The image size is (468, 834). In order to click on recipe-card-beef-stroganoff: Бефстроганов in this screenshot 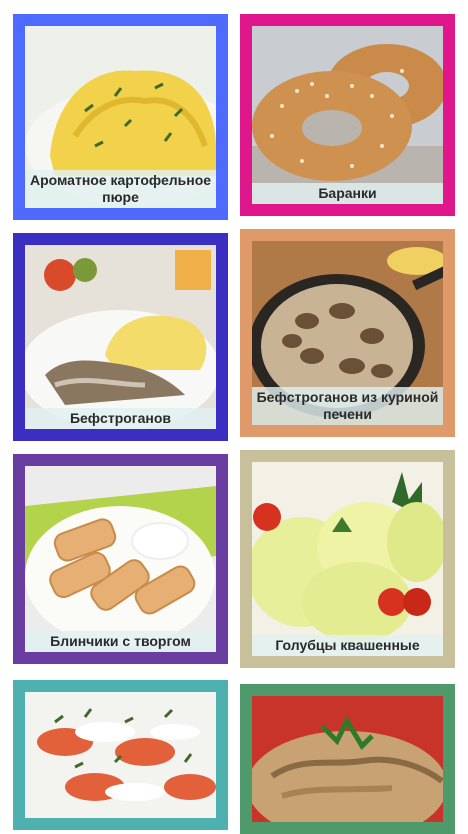, I will do `click(120, 337)`.